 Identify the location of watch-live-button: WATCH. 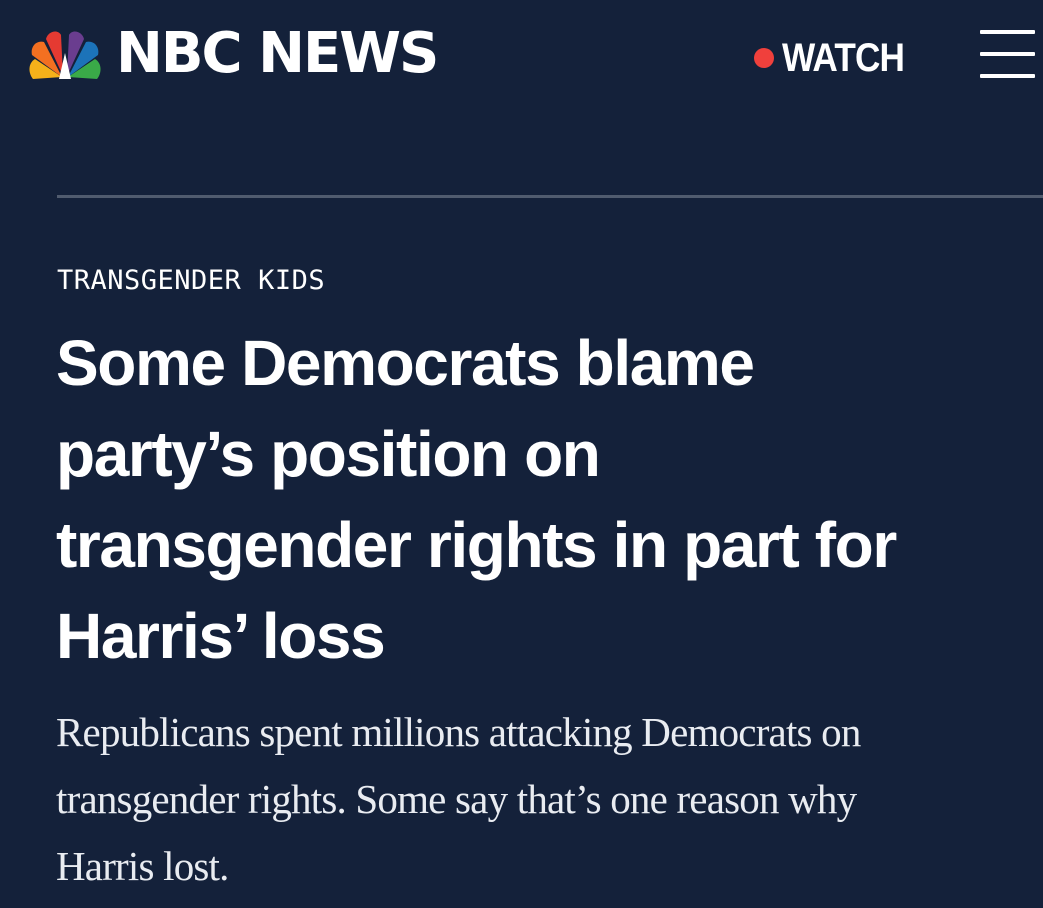
(837, 58).